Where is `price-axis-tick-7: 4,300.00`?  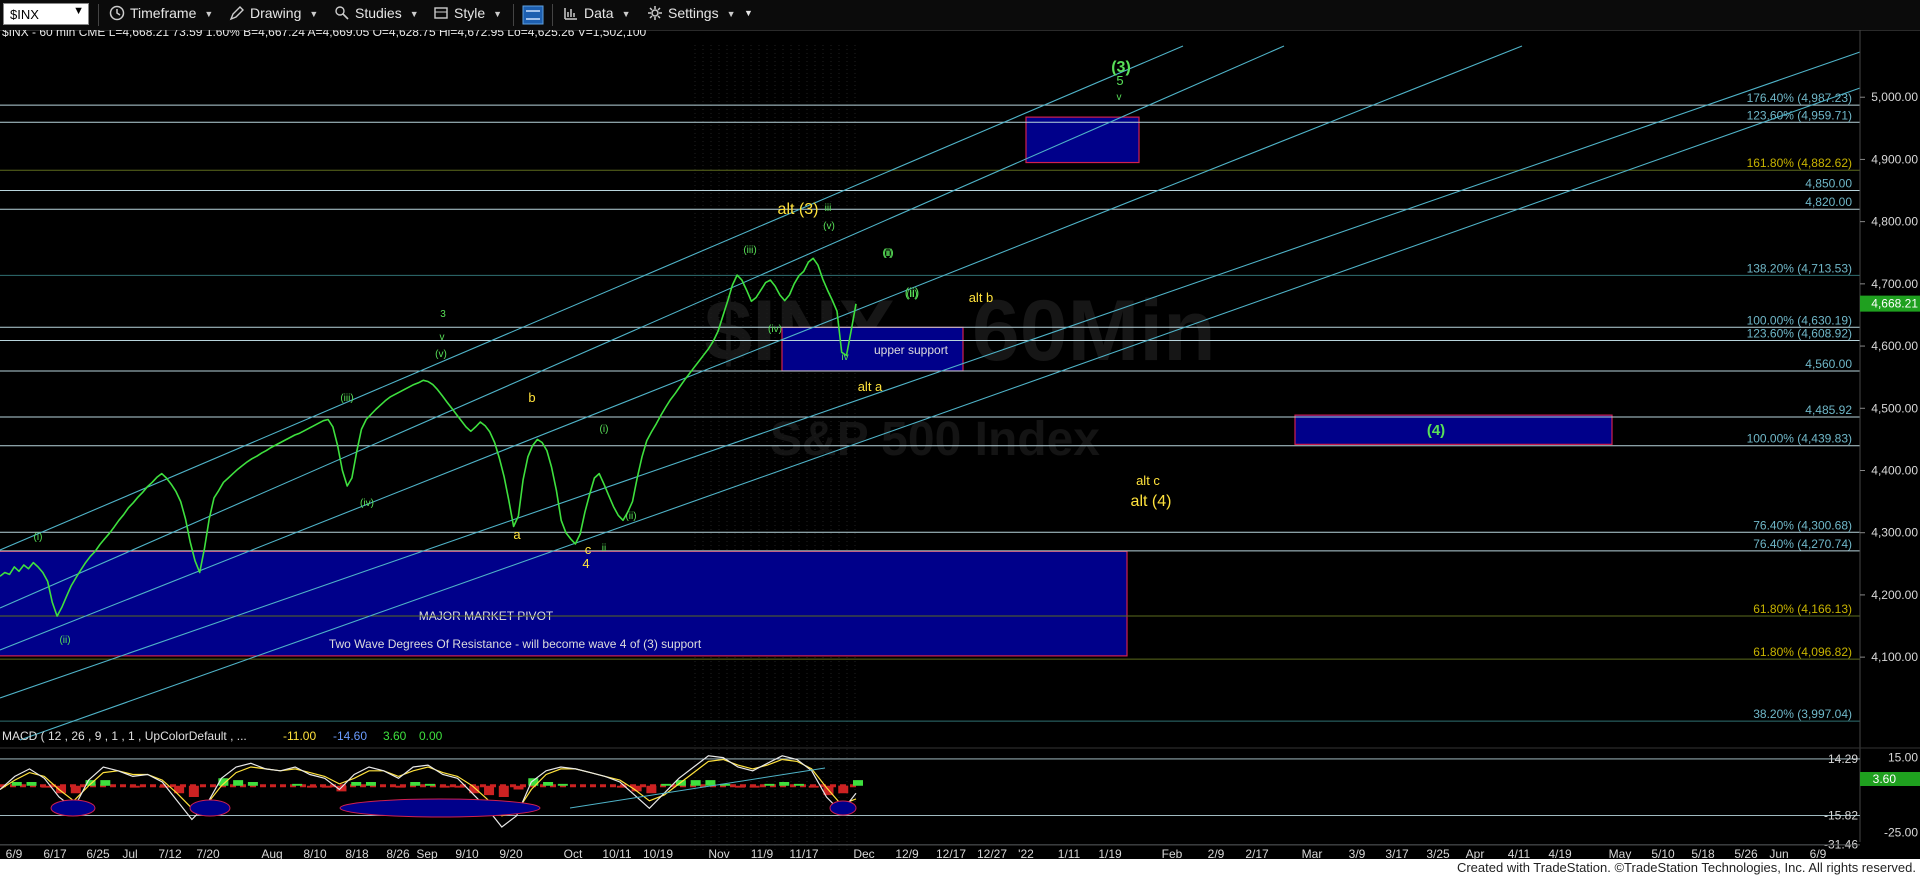
price-axis-tick-7: 4,300.00 is located at coordinates (1894, 533).